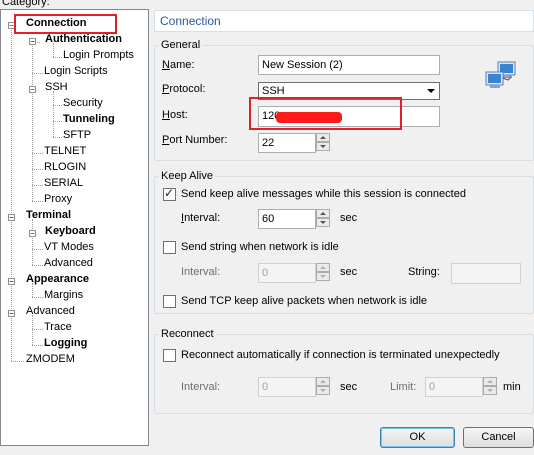  Describe the element at coordinates (83, 103) in the screenshot. I see `tree-item-security: Security` at that location.